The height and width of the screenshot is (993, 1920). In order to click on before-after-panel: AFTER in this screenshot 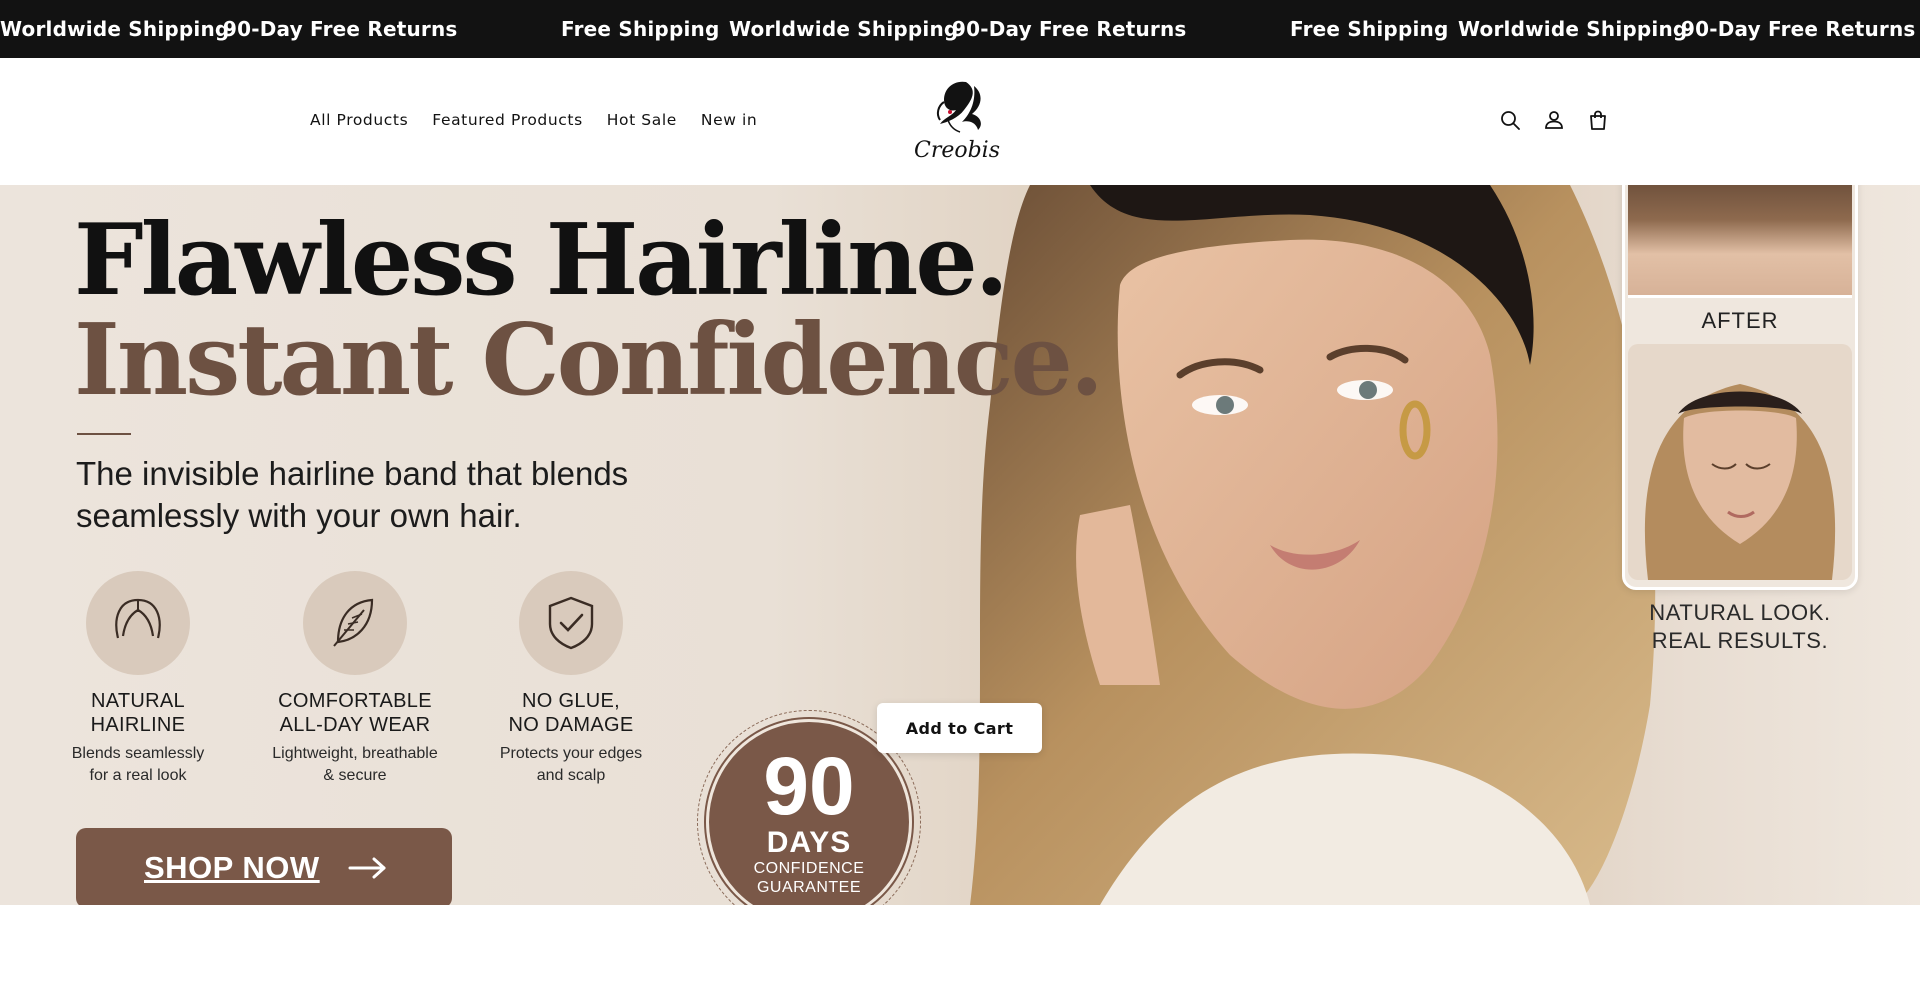, I will do `click(1740, 387)`.